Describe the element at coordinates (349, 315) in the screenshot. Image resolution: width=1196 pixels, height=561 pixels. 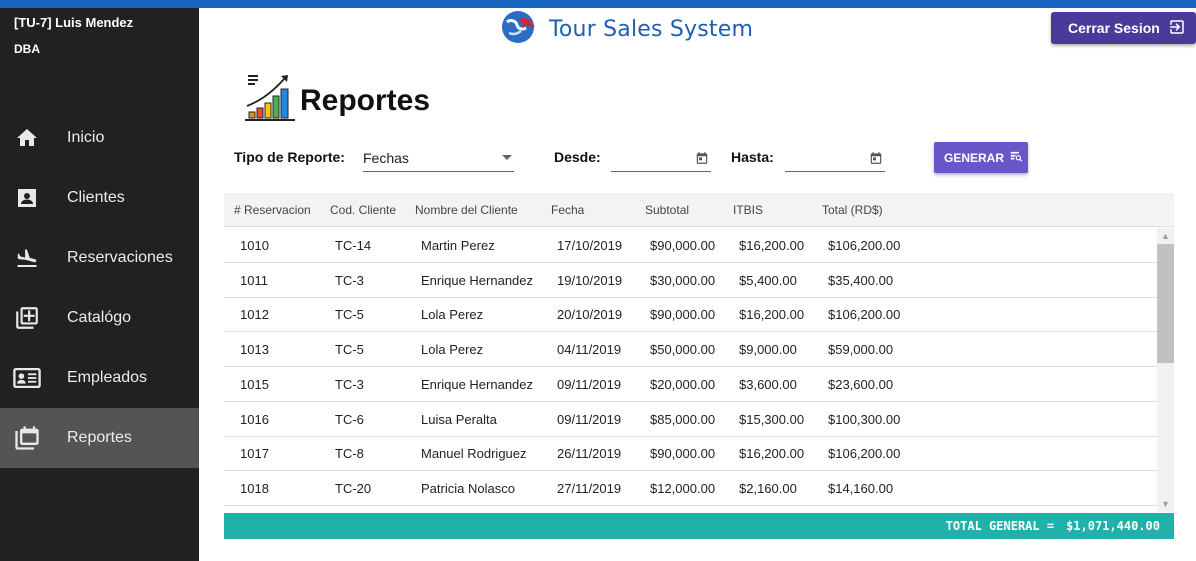
I see `table-cell: TC-5` at that location.